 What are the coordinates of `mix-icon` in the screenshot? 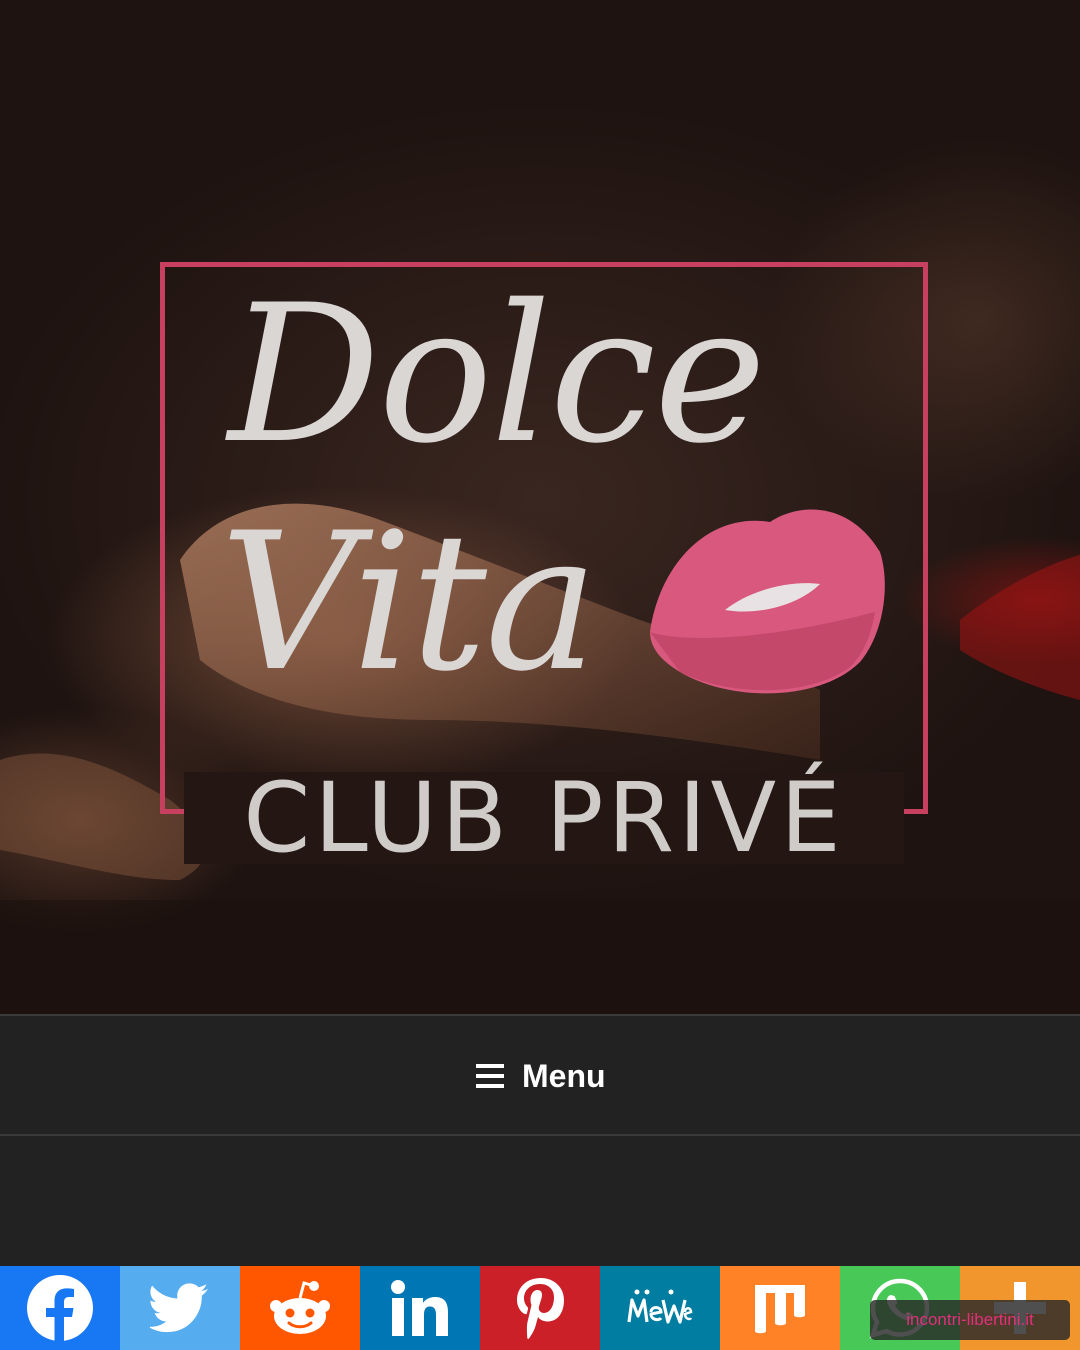 It's located at (780, 1309).